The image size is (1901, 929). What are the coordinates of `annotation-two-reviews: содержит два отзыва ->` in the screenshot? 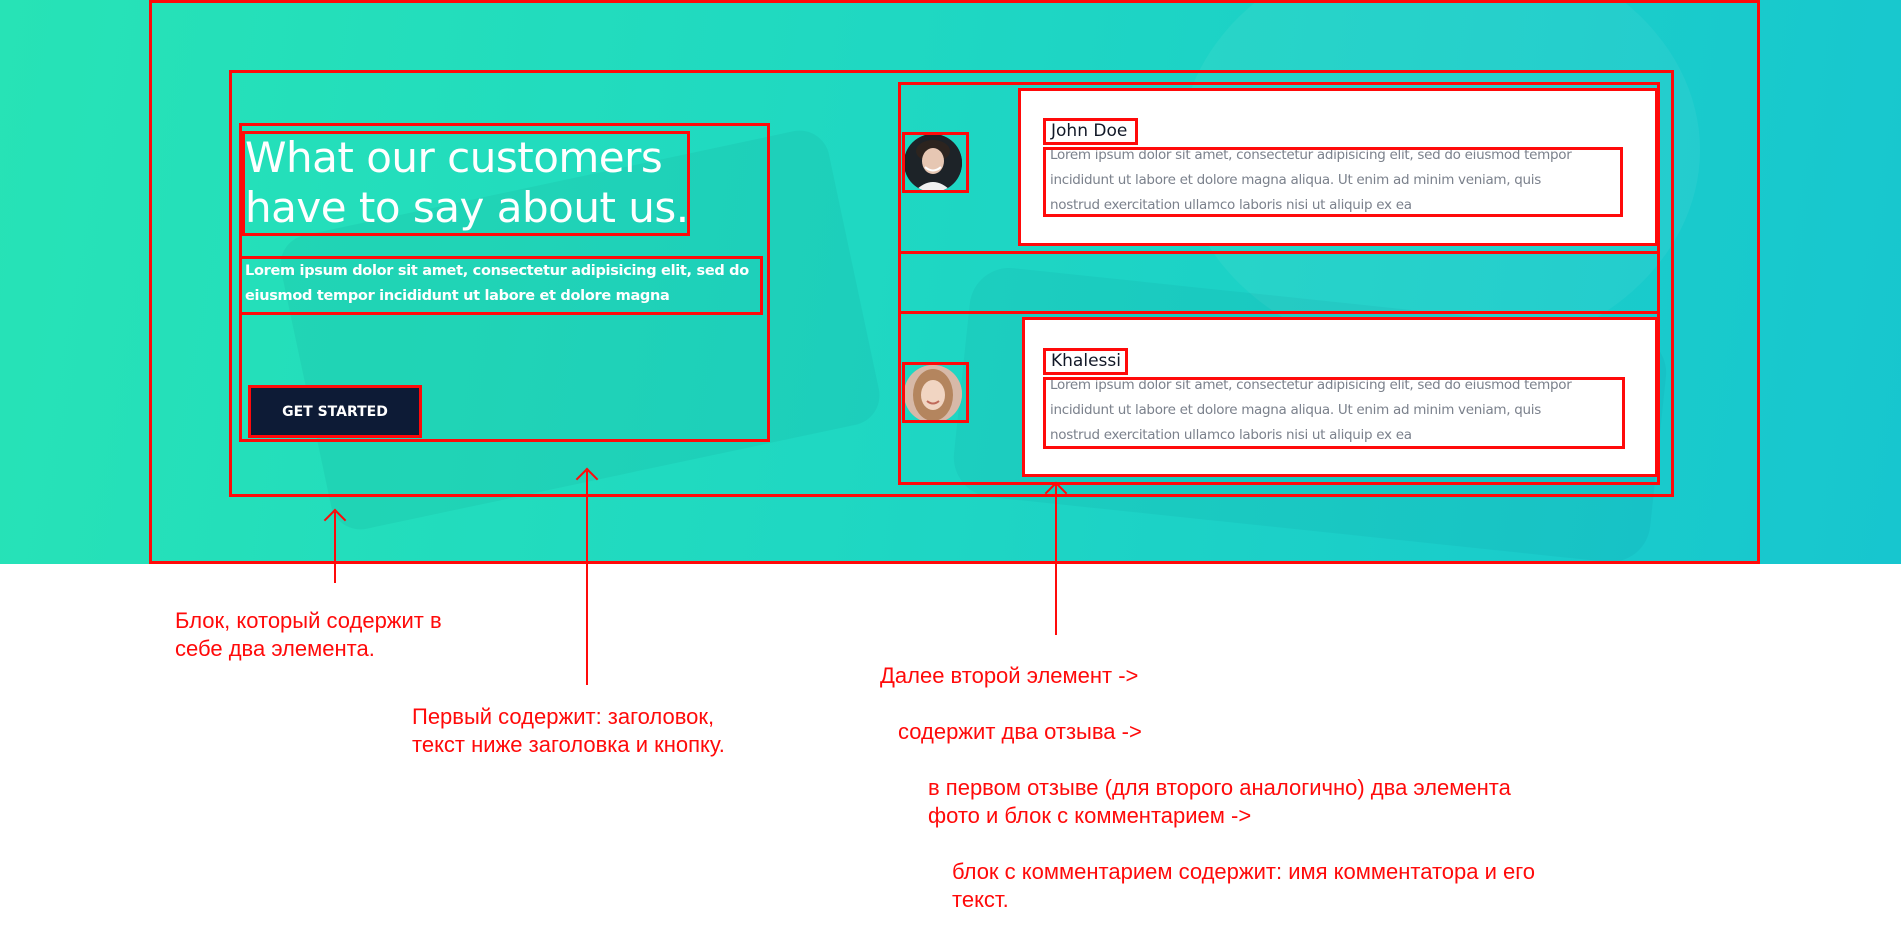 It's located at (1020, 731).